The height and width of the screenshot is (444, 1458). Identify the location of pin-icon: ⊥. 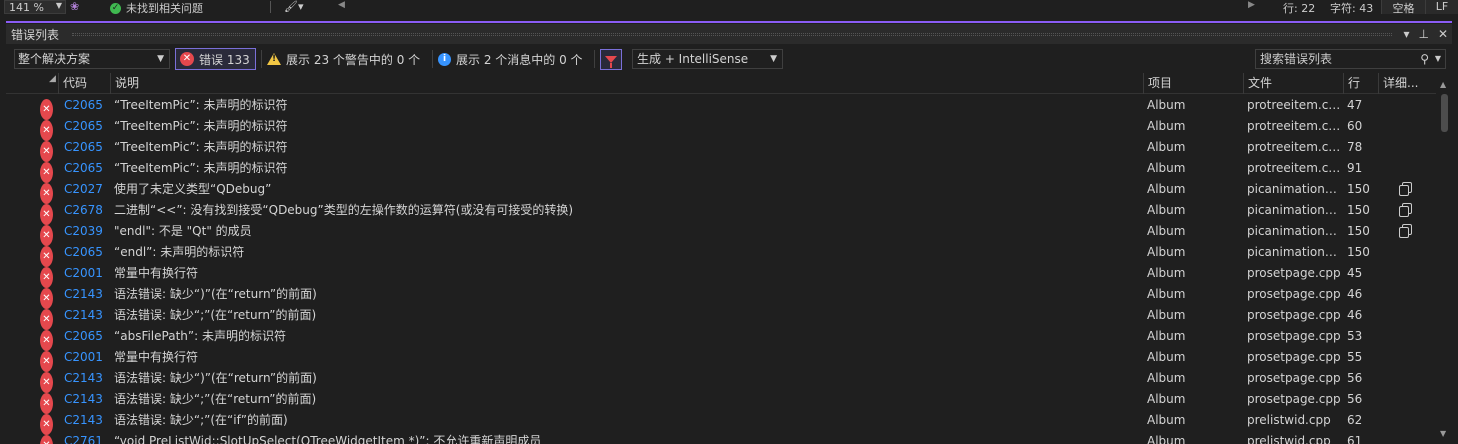
(1423, 34).